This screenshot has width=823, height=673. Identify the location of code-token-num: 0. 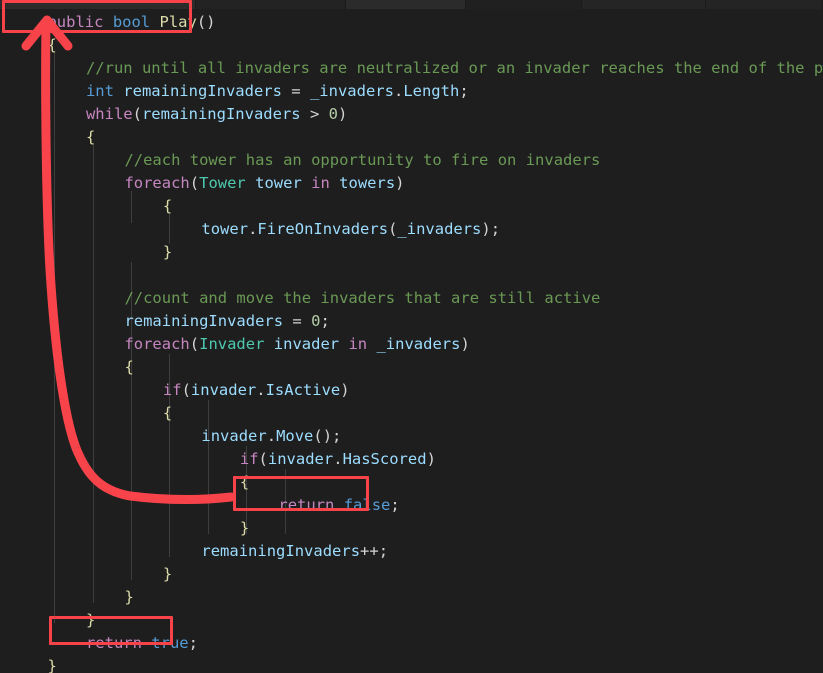
(333, 114).